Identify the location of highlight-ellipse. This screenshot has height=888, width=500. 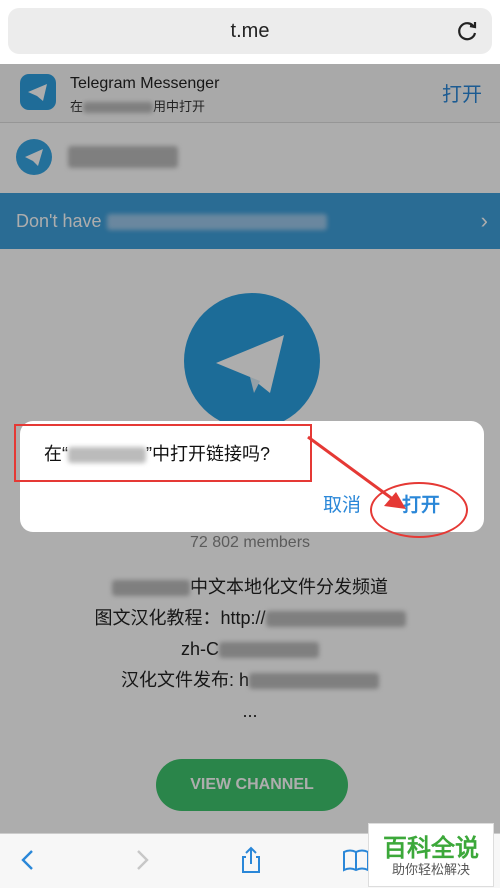
(419, 510).